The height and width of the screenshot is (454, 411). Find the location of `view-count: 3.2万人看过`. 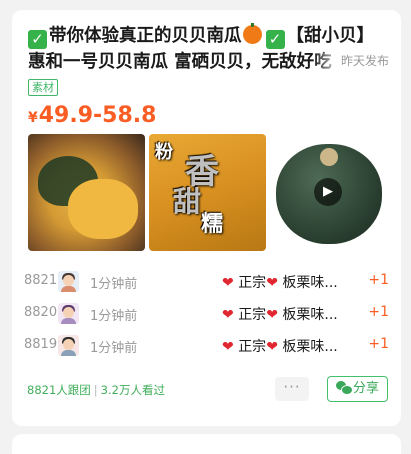

view-count: 3.2万人看过 is located at coordinates (132, 390).